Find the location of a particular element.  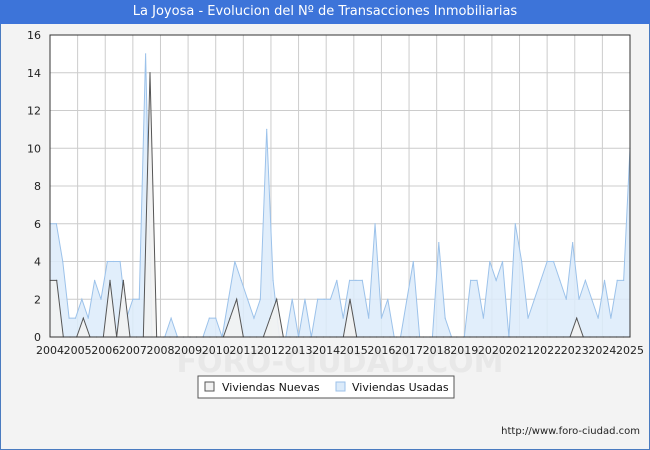

x-tick-label: 2010 is located at coordinates (216, 350).